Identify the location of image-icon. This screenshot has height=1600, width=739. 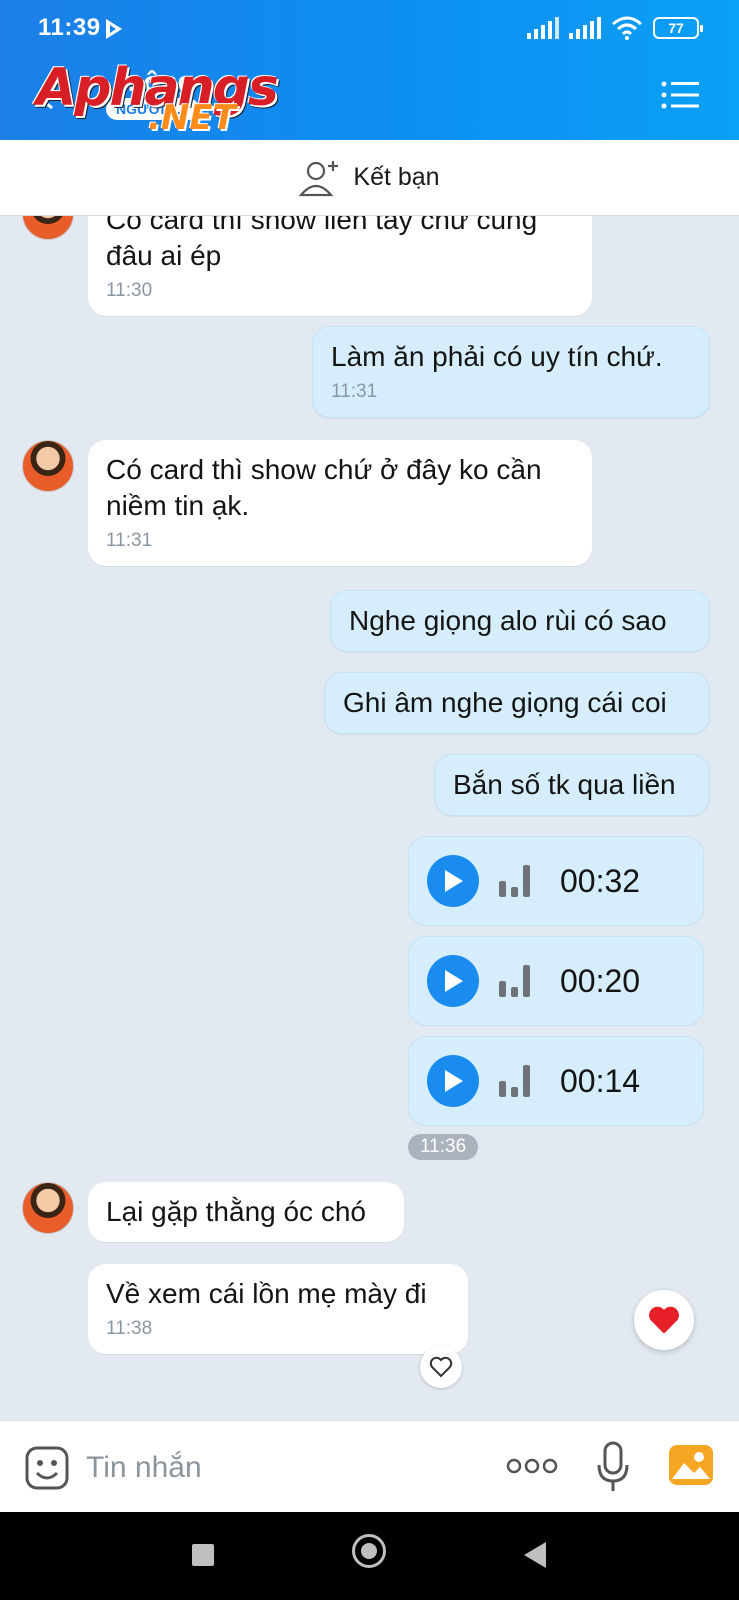
(691, 1465).